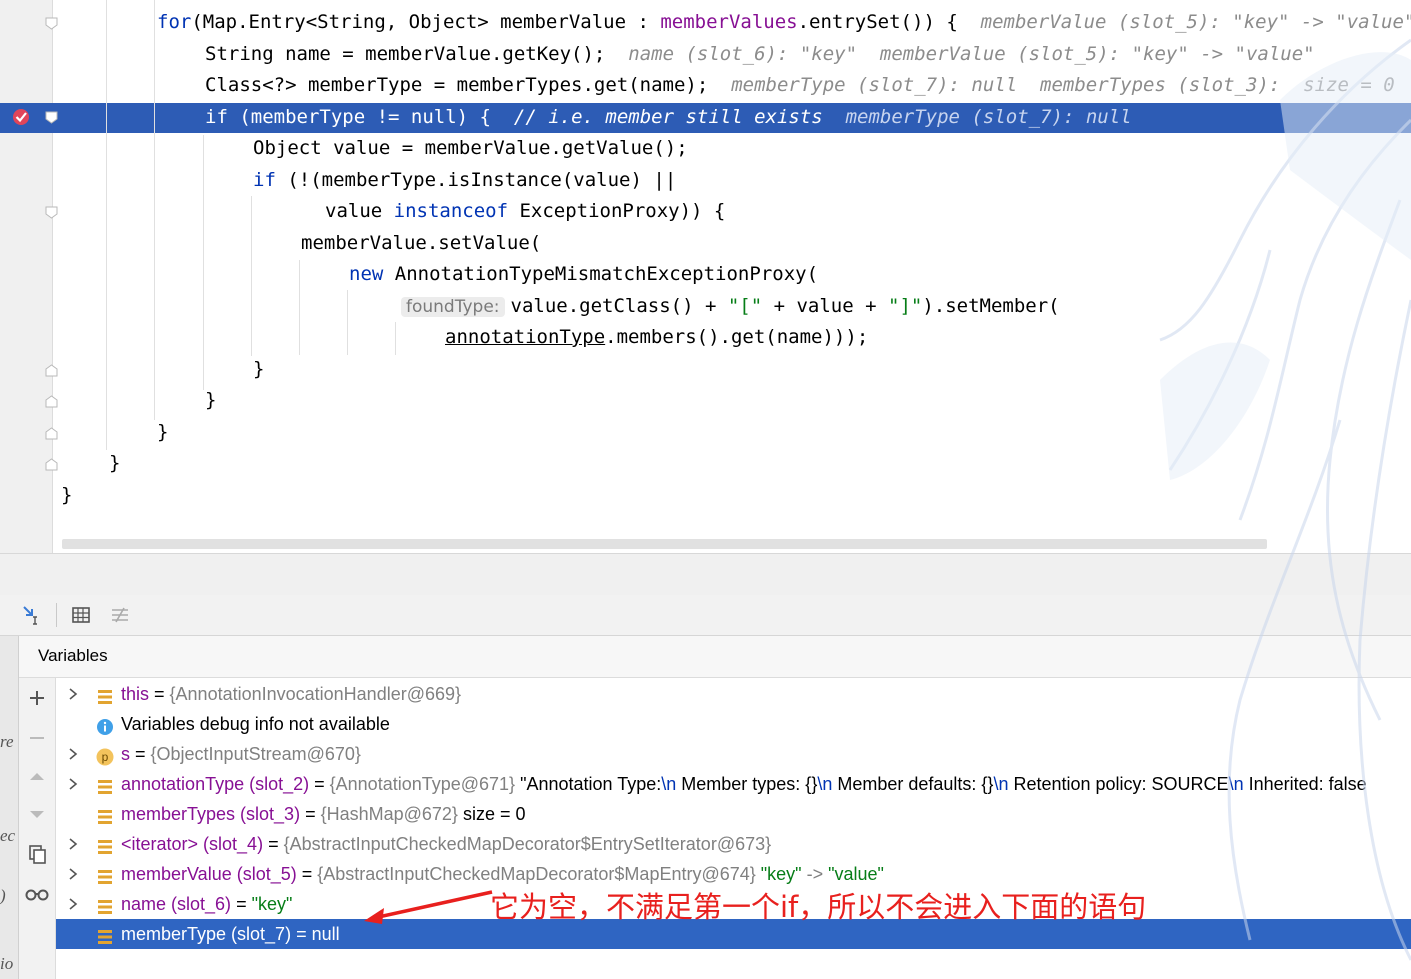 The width and height of the screenshot is (1411, 979). Describe the element at coordinates (737, 337) in the screenshot. I see `code-token: .members().get(name)));` at that location.